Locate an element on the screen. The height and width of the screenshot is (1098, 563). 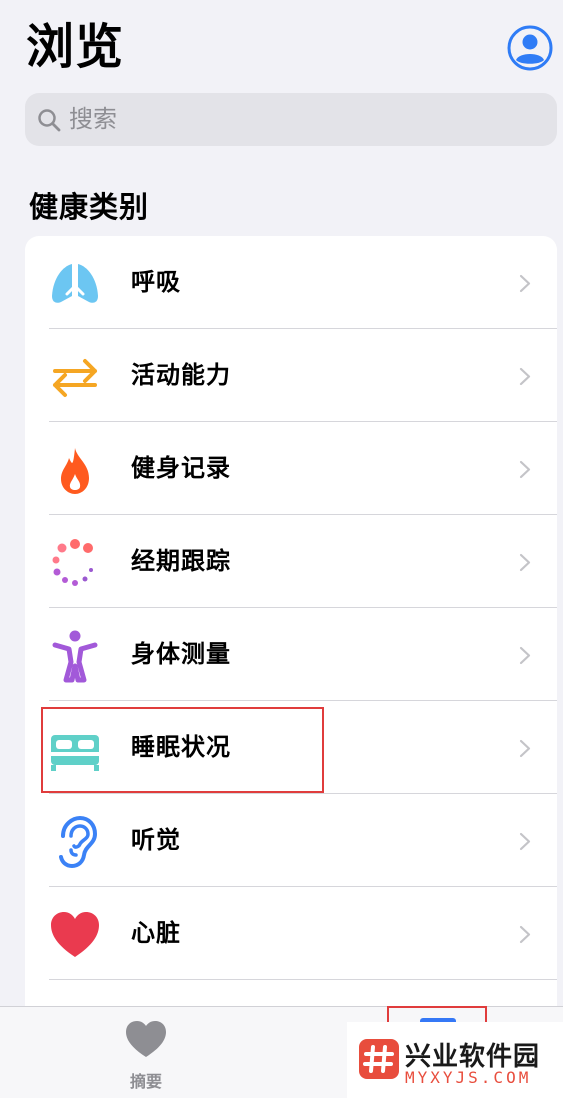
category-label: 健身记录 is located at coordinates (181, 468).